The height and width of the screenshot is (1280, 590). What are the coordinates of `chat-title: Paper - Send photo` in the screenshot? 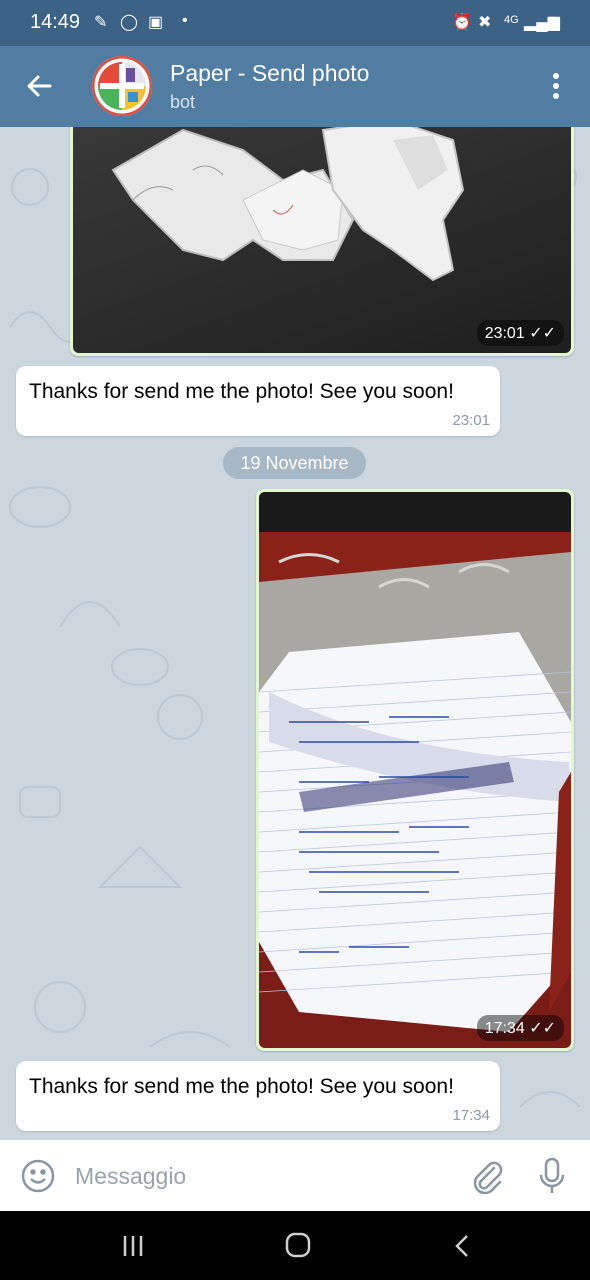 It's located at (269, 73).